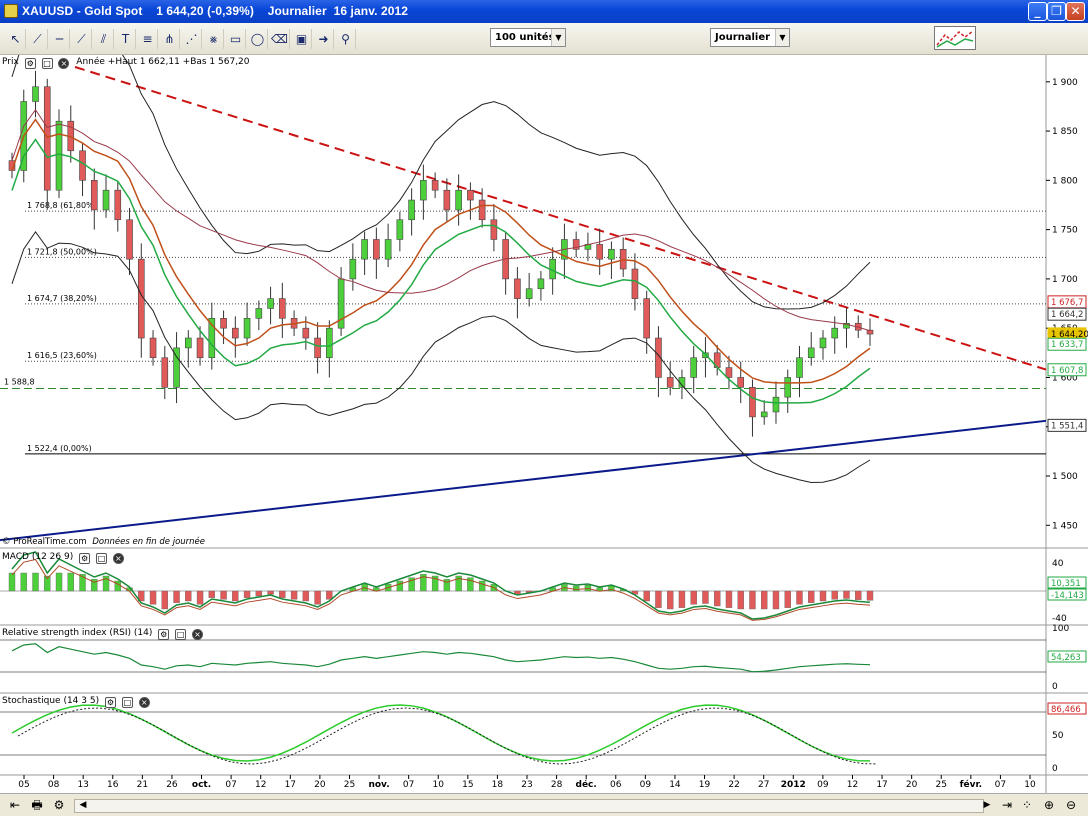 The height and width of the screenshot is (816, 1088). Describe the element at coordinates (201, 785) in the screenshot. I see `date-tick-label: oct.` at that location.